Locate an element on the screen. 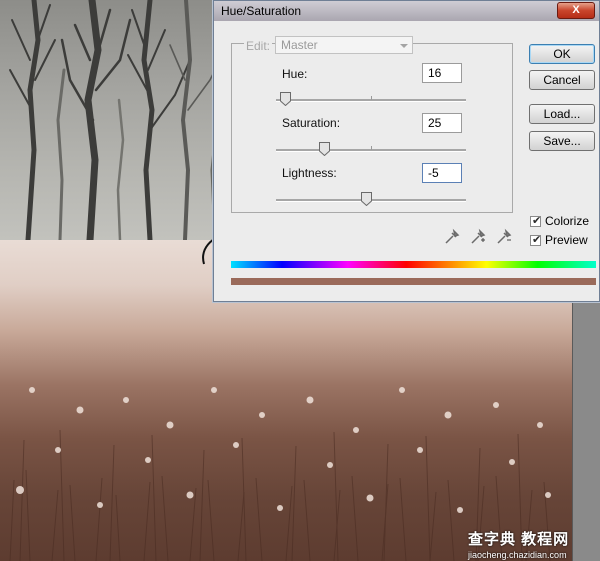  dialog-title: Hue/Saturation is located at coordinates (261, 11).